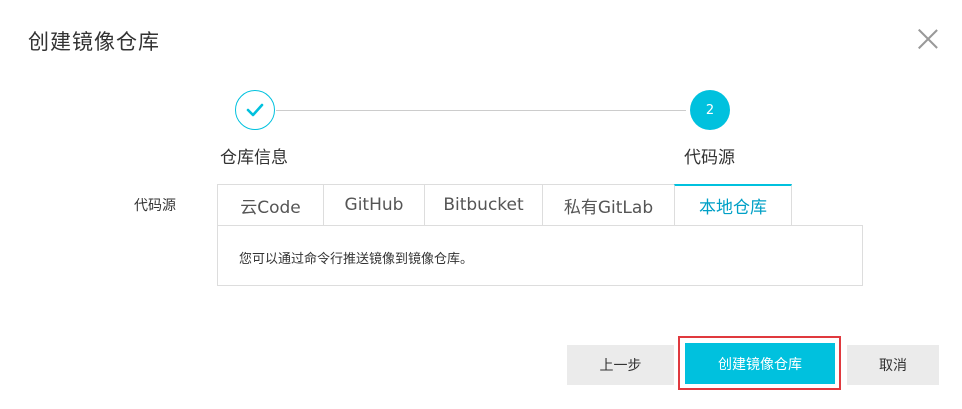 This screenshot has width=962, height=409. I want to click on source-field-label: 代码源, so click(155, 206).